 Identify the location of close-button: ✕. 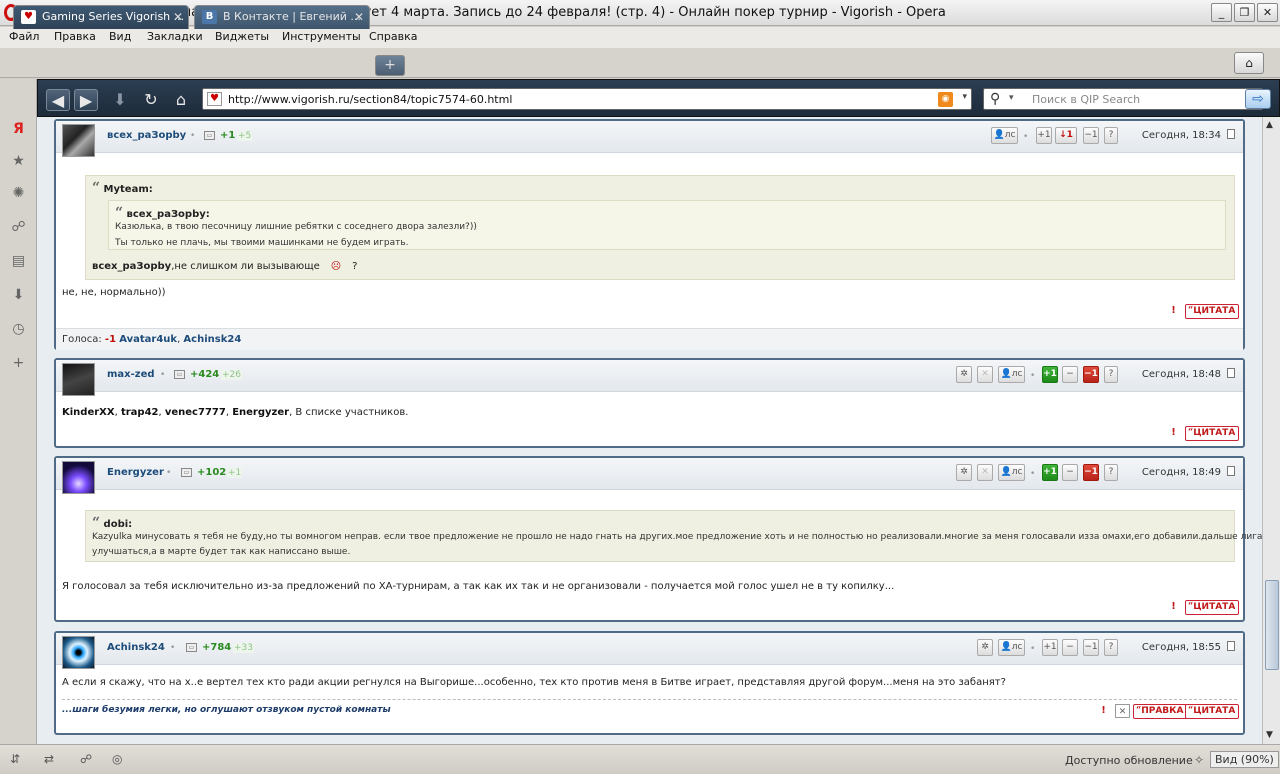
(1267, 12).